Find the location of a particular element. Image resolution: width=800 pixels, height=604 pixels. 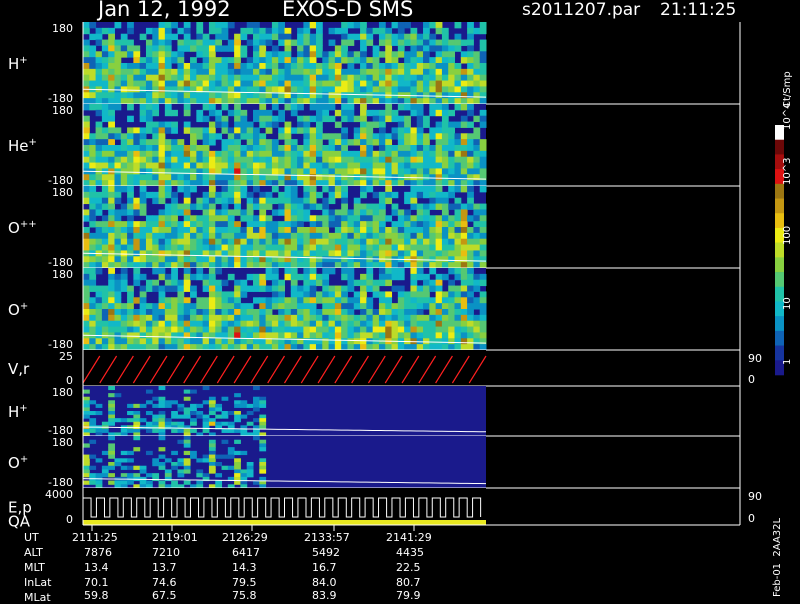

inlat-value: 79.5 is located at coordinates (244, 582).